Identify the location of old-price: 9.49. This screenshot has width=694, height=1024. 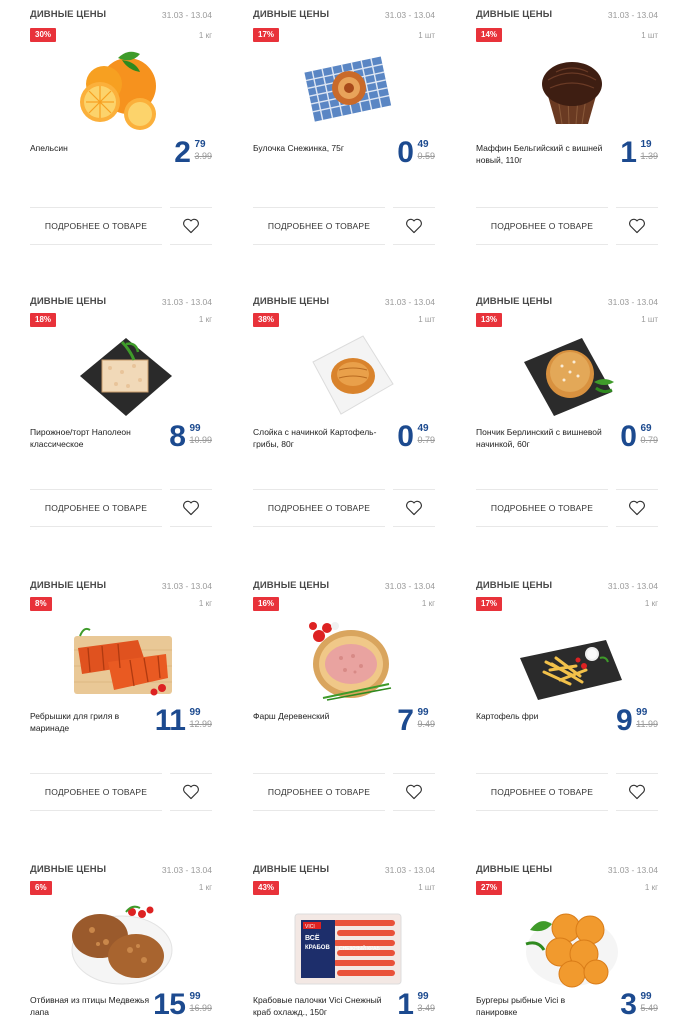
(426, 724).